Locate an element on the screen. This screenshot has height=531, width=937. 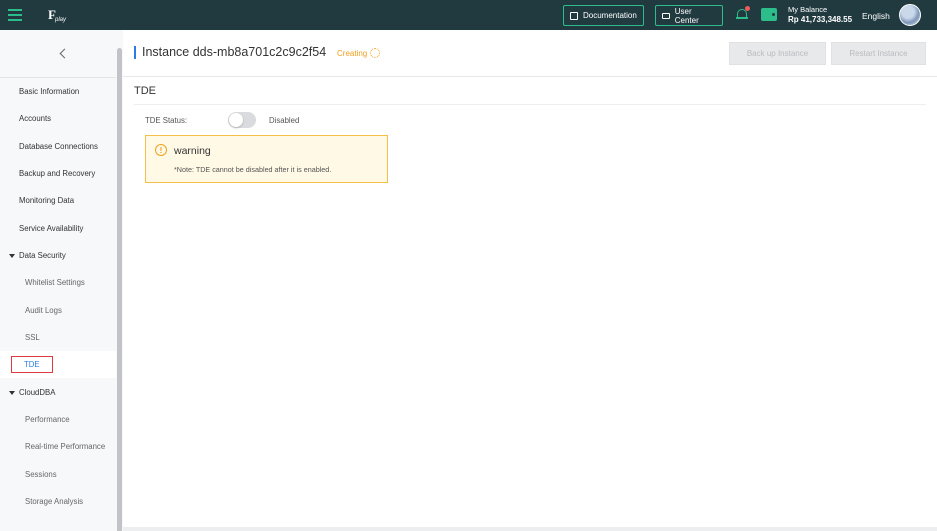
sidebar-item-label: Backup and Recovery is located at coordinates (57, 173).